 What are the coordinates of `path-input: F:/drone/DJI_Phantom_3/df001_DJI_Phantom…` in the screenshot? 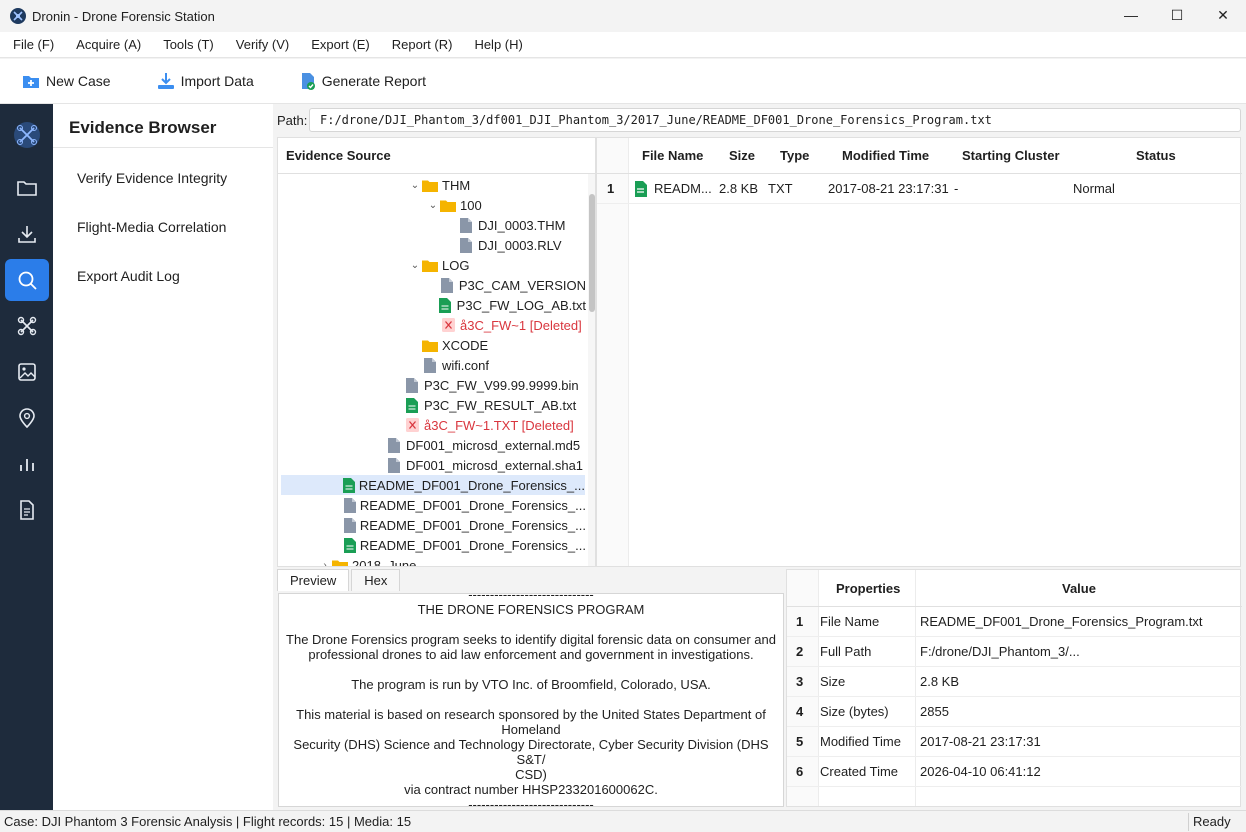 It's located at (775, 120).